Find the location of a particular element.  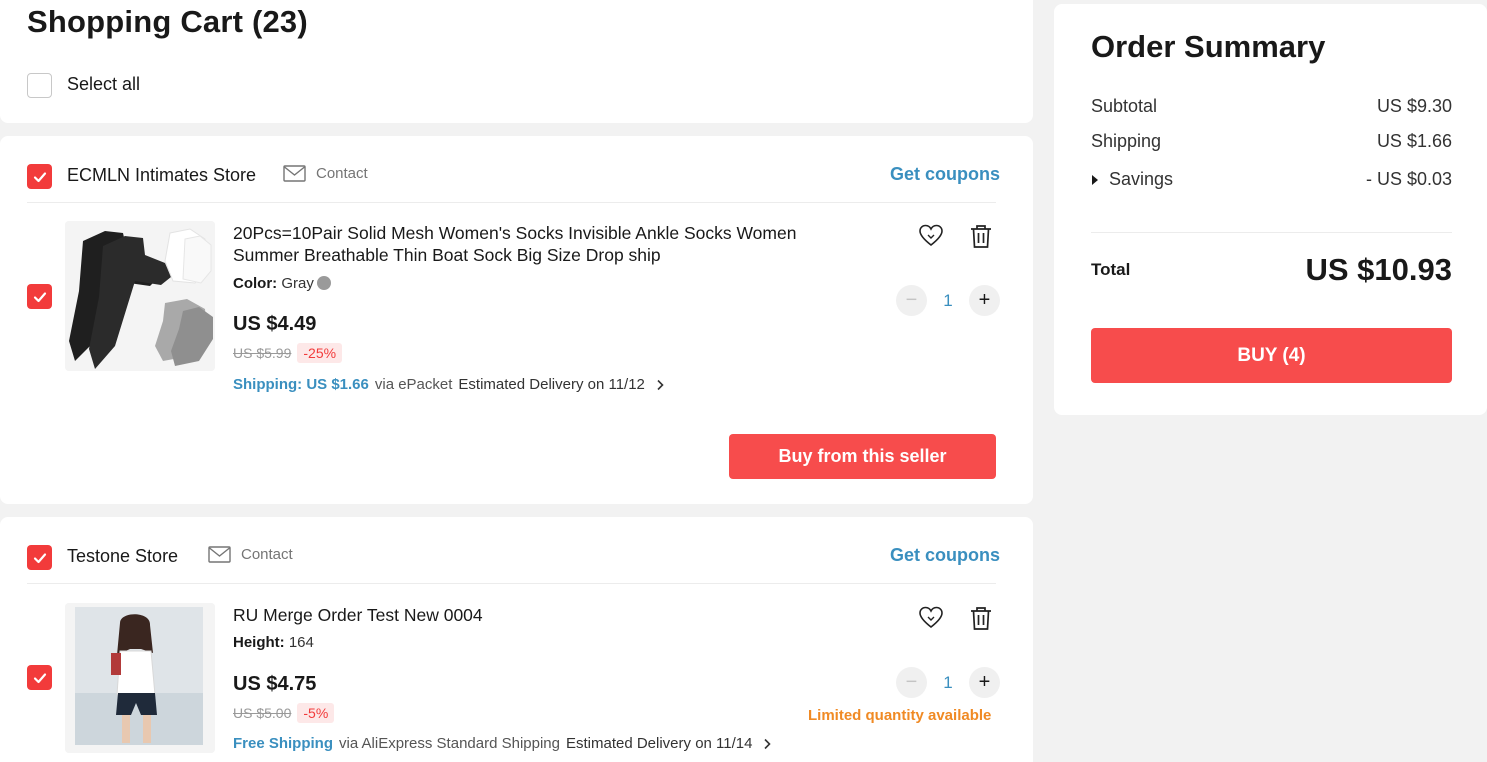

store-name: Testone Store is located at coordinates (122, 556).